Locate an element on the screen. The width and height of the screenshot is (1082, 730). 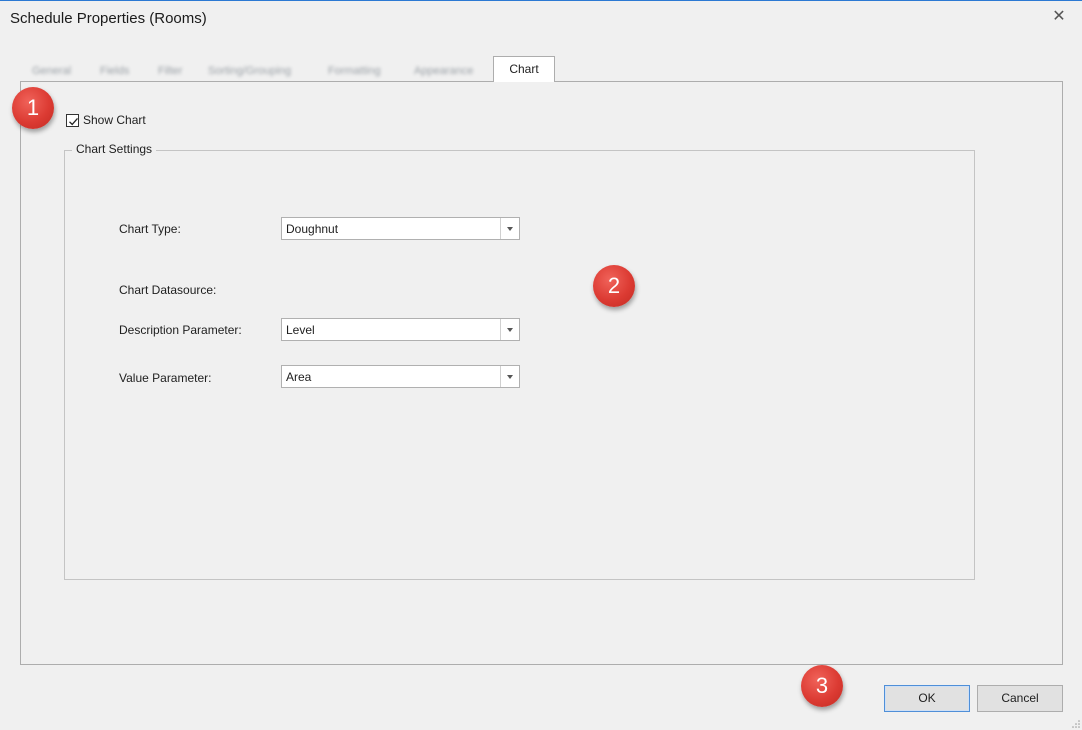
chart-type-select: Doughnut is located at coordinates (400, 228).